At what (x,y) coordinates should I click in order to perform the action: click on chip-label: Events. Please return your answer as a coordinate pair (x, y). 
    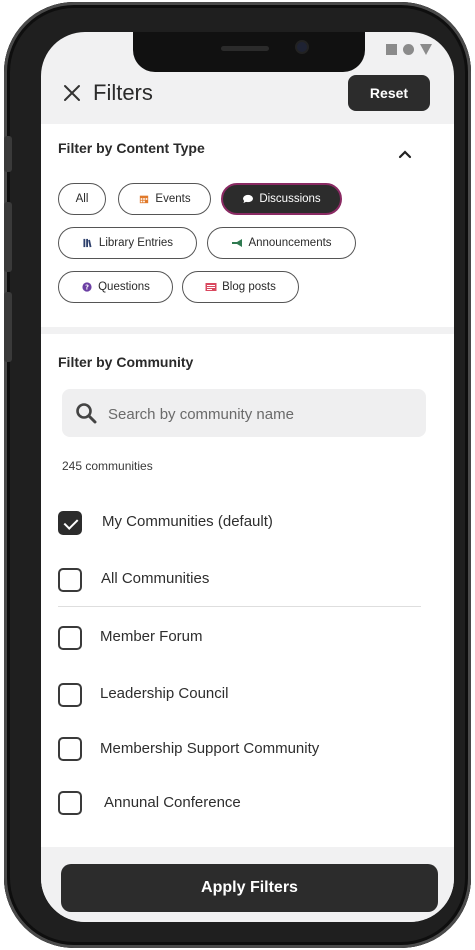
    Looking at the image, I should click on (173, 199).